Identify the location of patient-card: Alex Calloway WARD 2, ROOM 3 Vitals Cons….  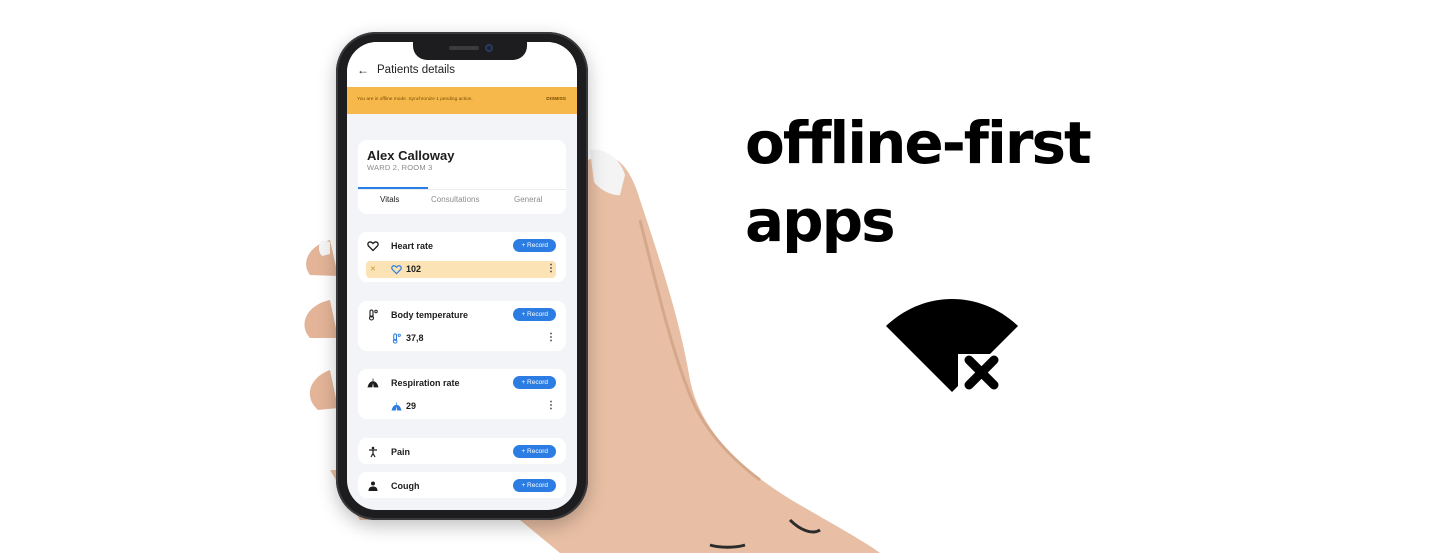
(462, 177).